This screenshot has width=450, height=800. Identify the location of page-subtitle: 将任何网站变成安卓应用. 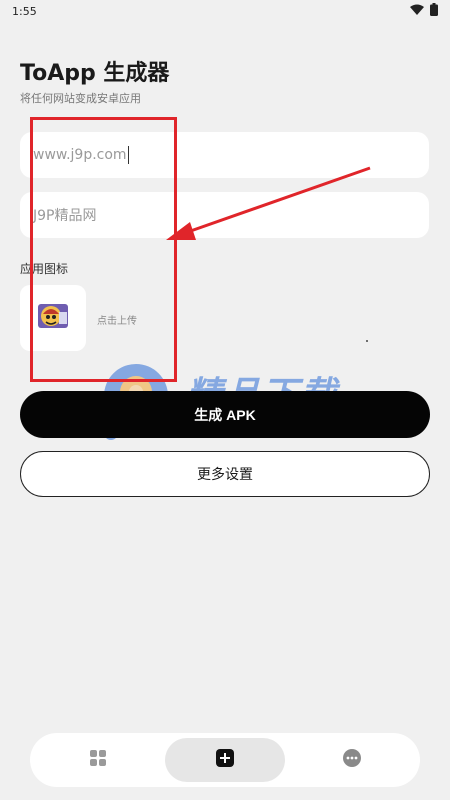
(80, 98).